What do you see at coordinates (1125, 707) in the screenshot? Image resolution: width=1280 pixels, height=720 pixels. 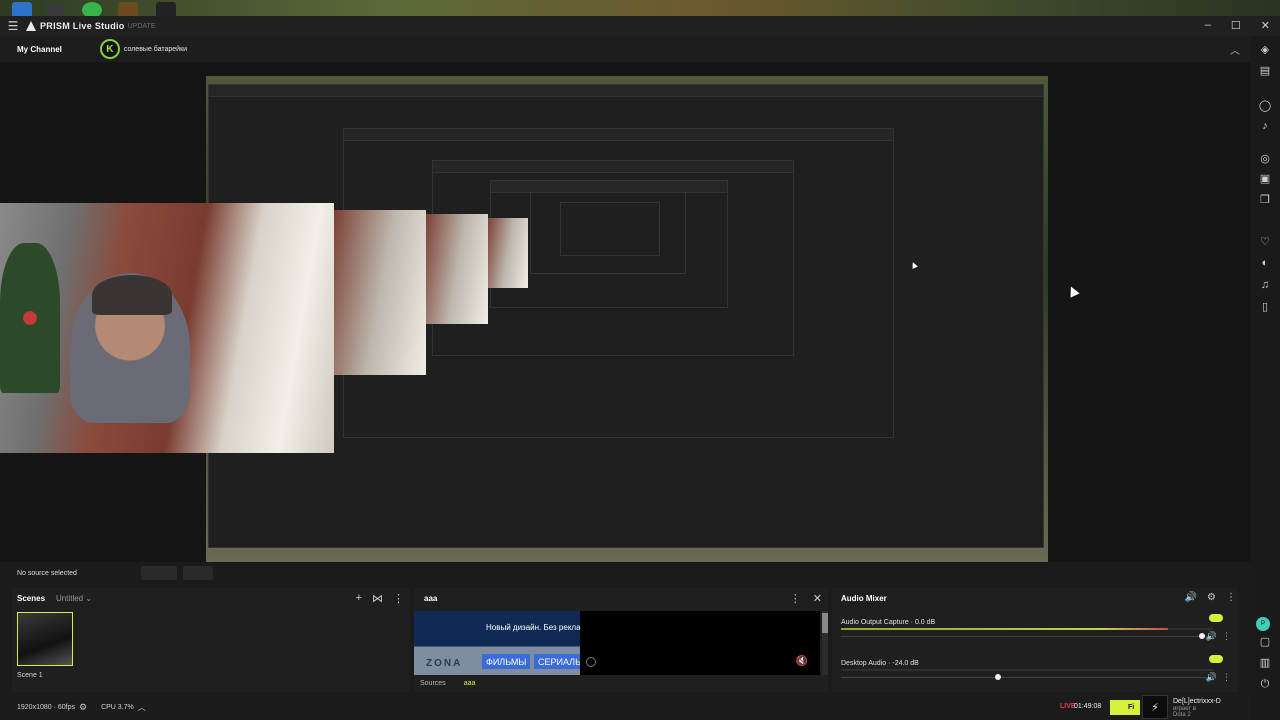 I see `finish-broadcast-button: Fi` at bounding box center [1125, 707].